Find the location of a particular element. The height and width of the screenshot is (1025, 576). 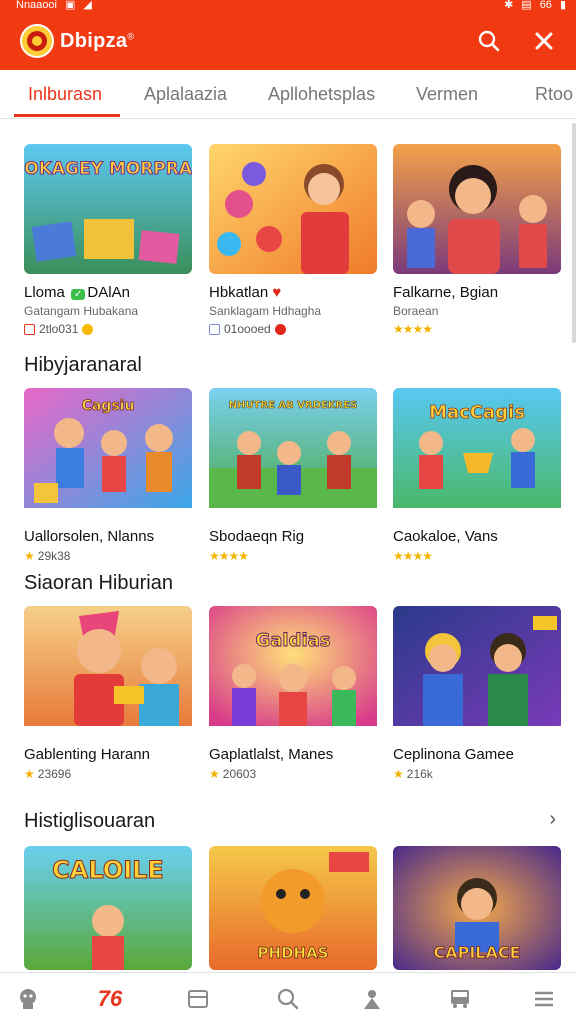

card-subtitle: Gatangam Hubakana is located at coordinates (81, 311).